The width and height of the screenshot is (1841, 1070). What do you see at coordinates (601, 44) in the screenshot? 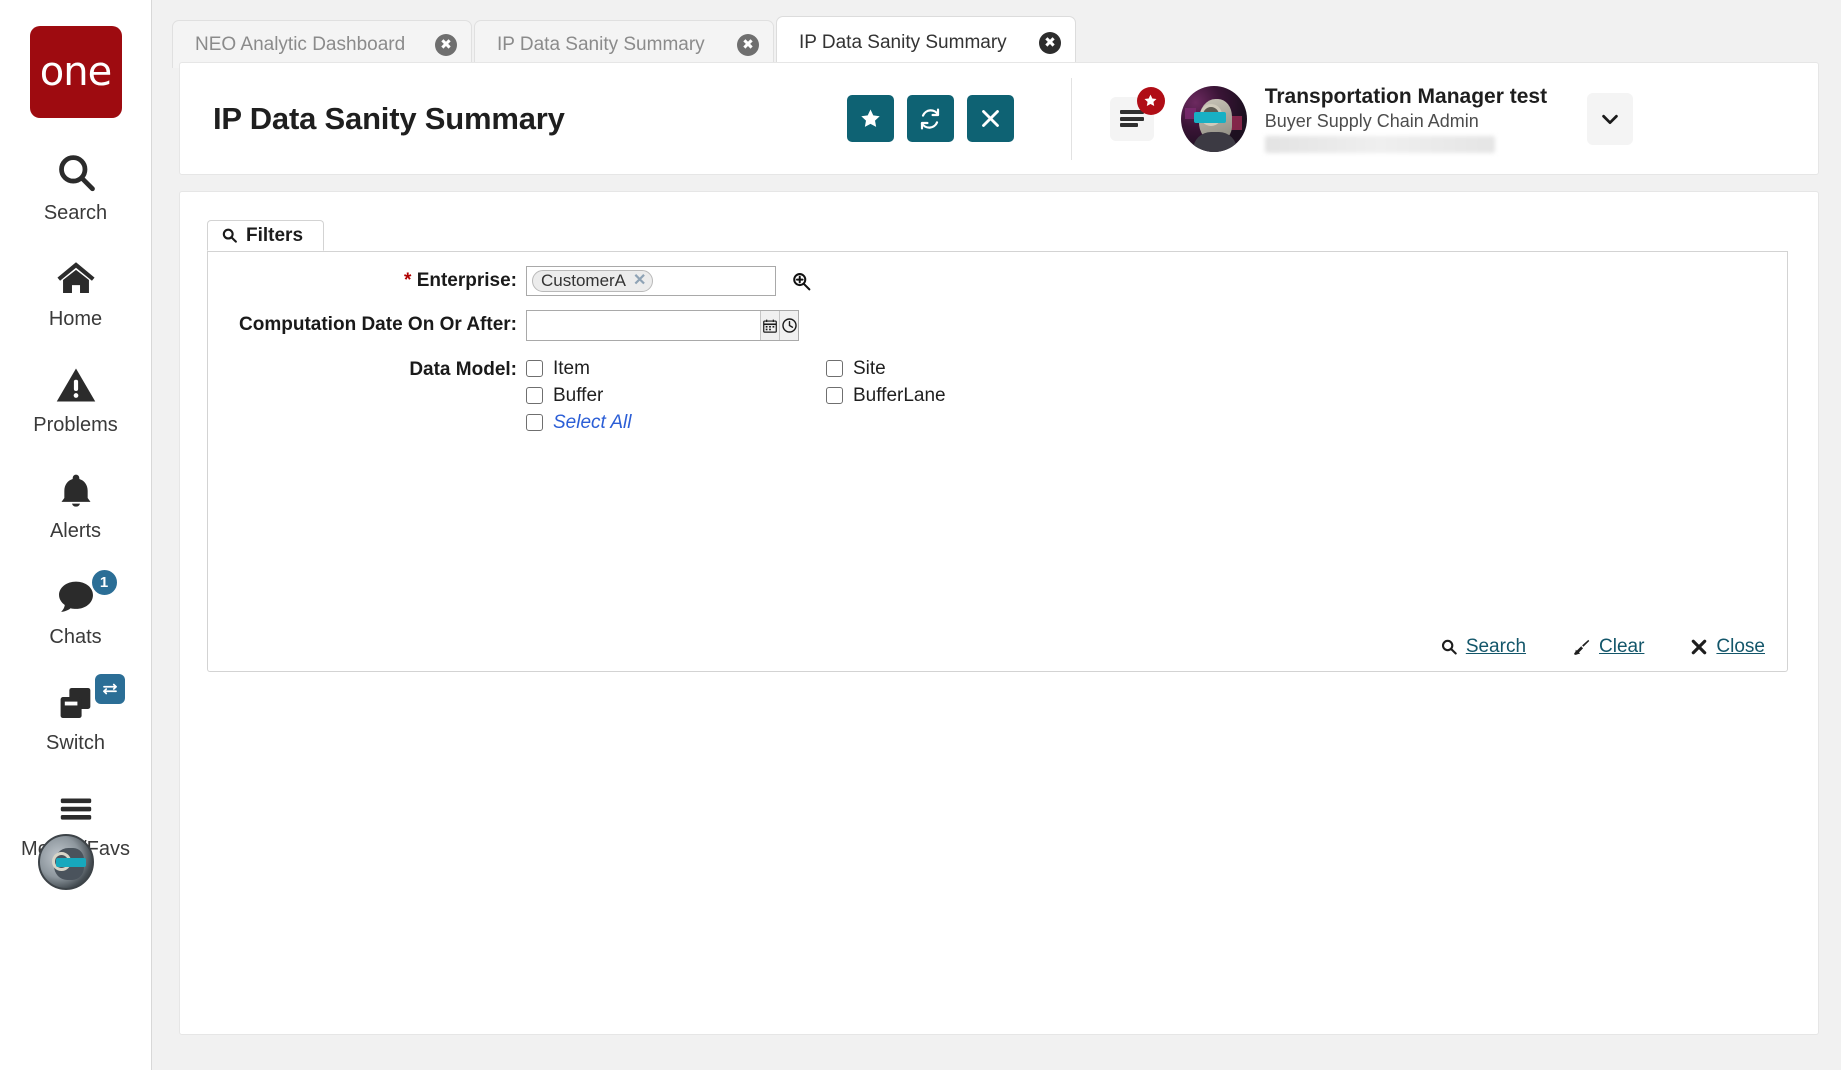
I see `tab-label: IP Data Sanity Summary` at bounding box center [601, 44].